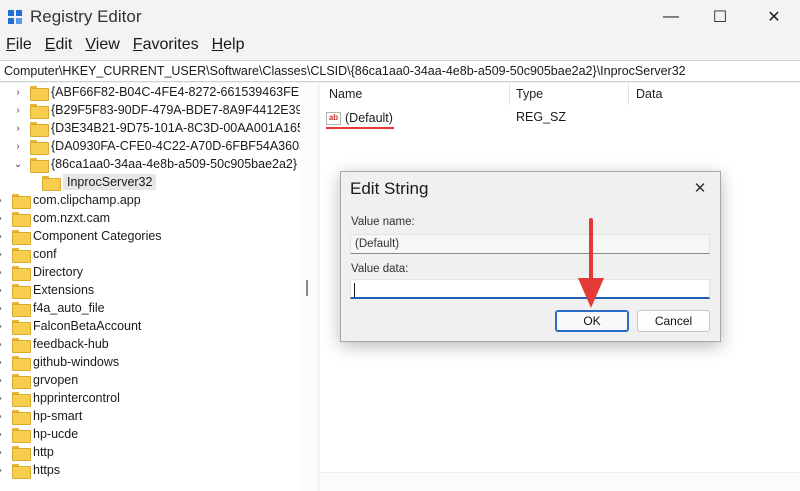 This screenshot has width=800, height=491. What do you see at coordinates (27, 452) in the screenshot?
I see `tree-item: › http` at bounding box center [27, 452].